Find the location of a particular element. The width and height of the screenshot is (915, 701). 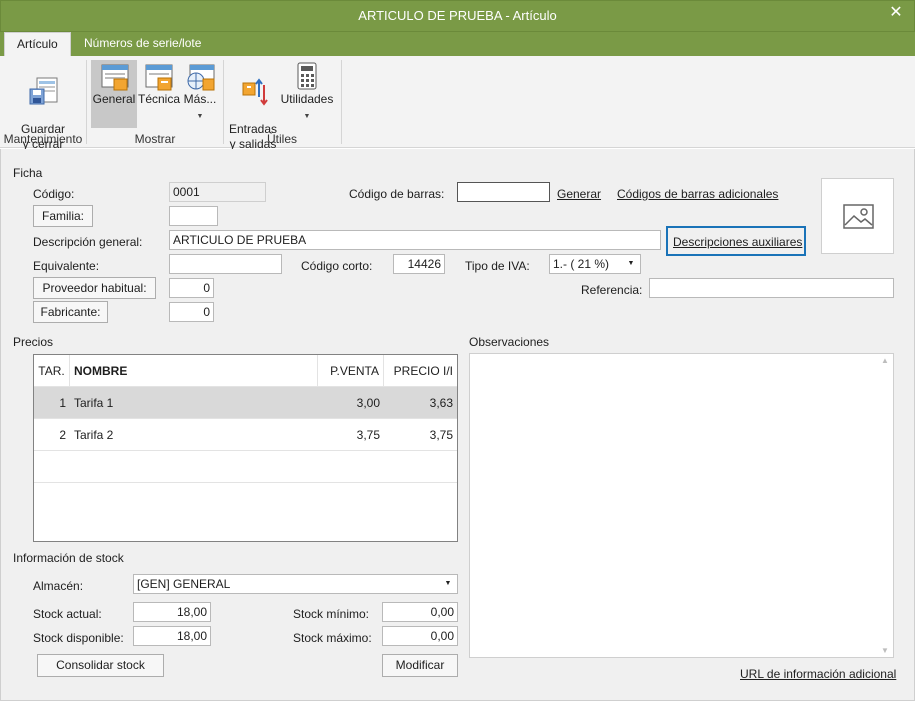

descripciones-auxiliares-box: Descripciones auxiliares is located at coordinates (736, 241).